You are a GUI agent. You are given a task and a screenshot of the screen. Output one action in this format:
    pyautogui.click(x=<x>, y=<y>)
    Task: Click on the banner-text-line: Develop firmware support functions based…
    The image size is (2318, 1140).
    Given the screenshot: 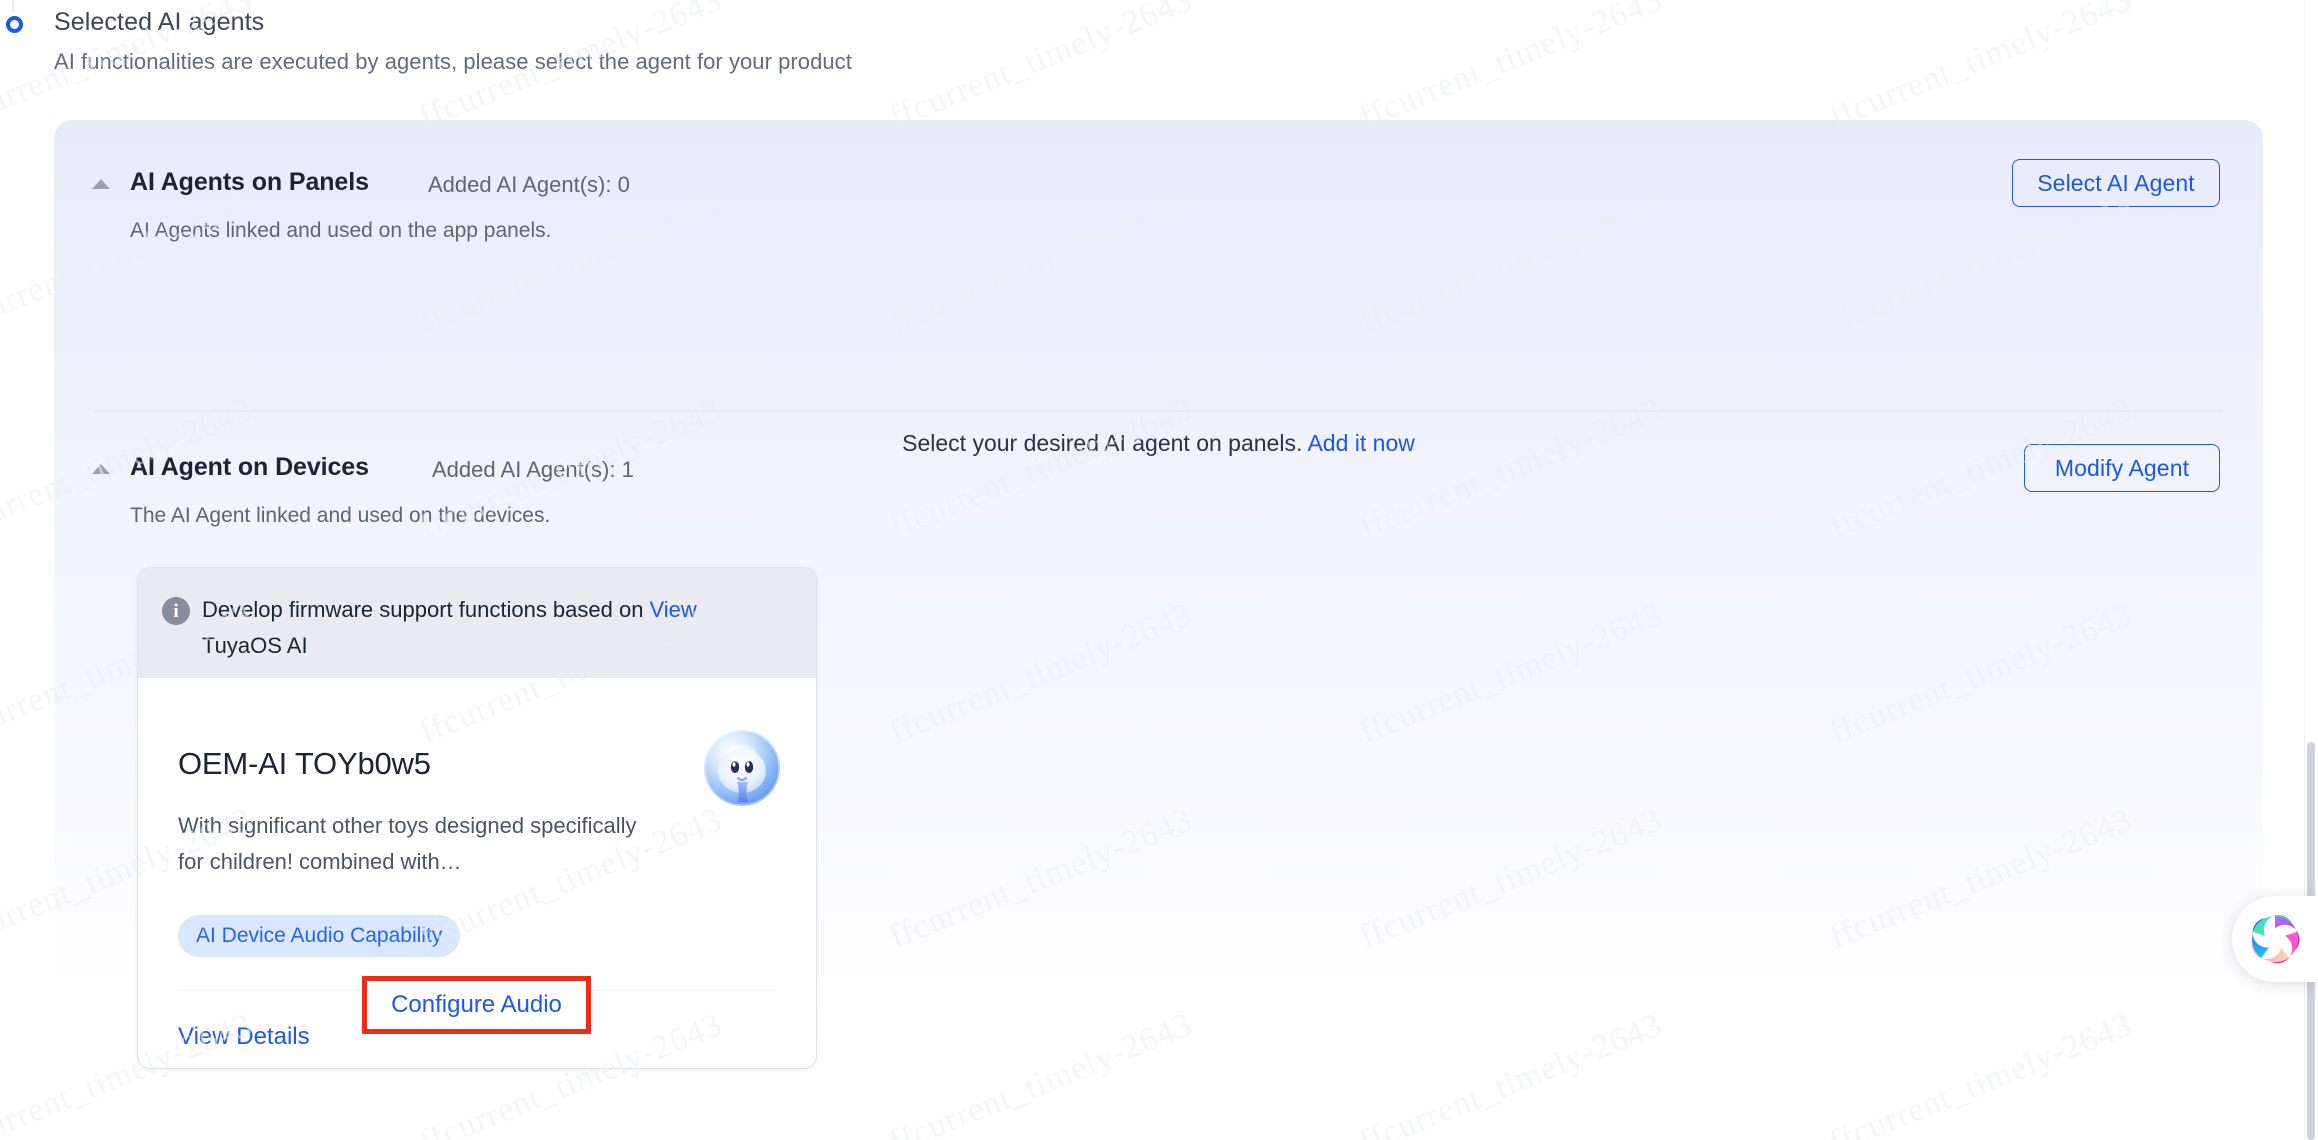 What is the action you would take?
    pyautogui.click(x=423, y=609)
    